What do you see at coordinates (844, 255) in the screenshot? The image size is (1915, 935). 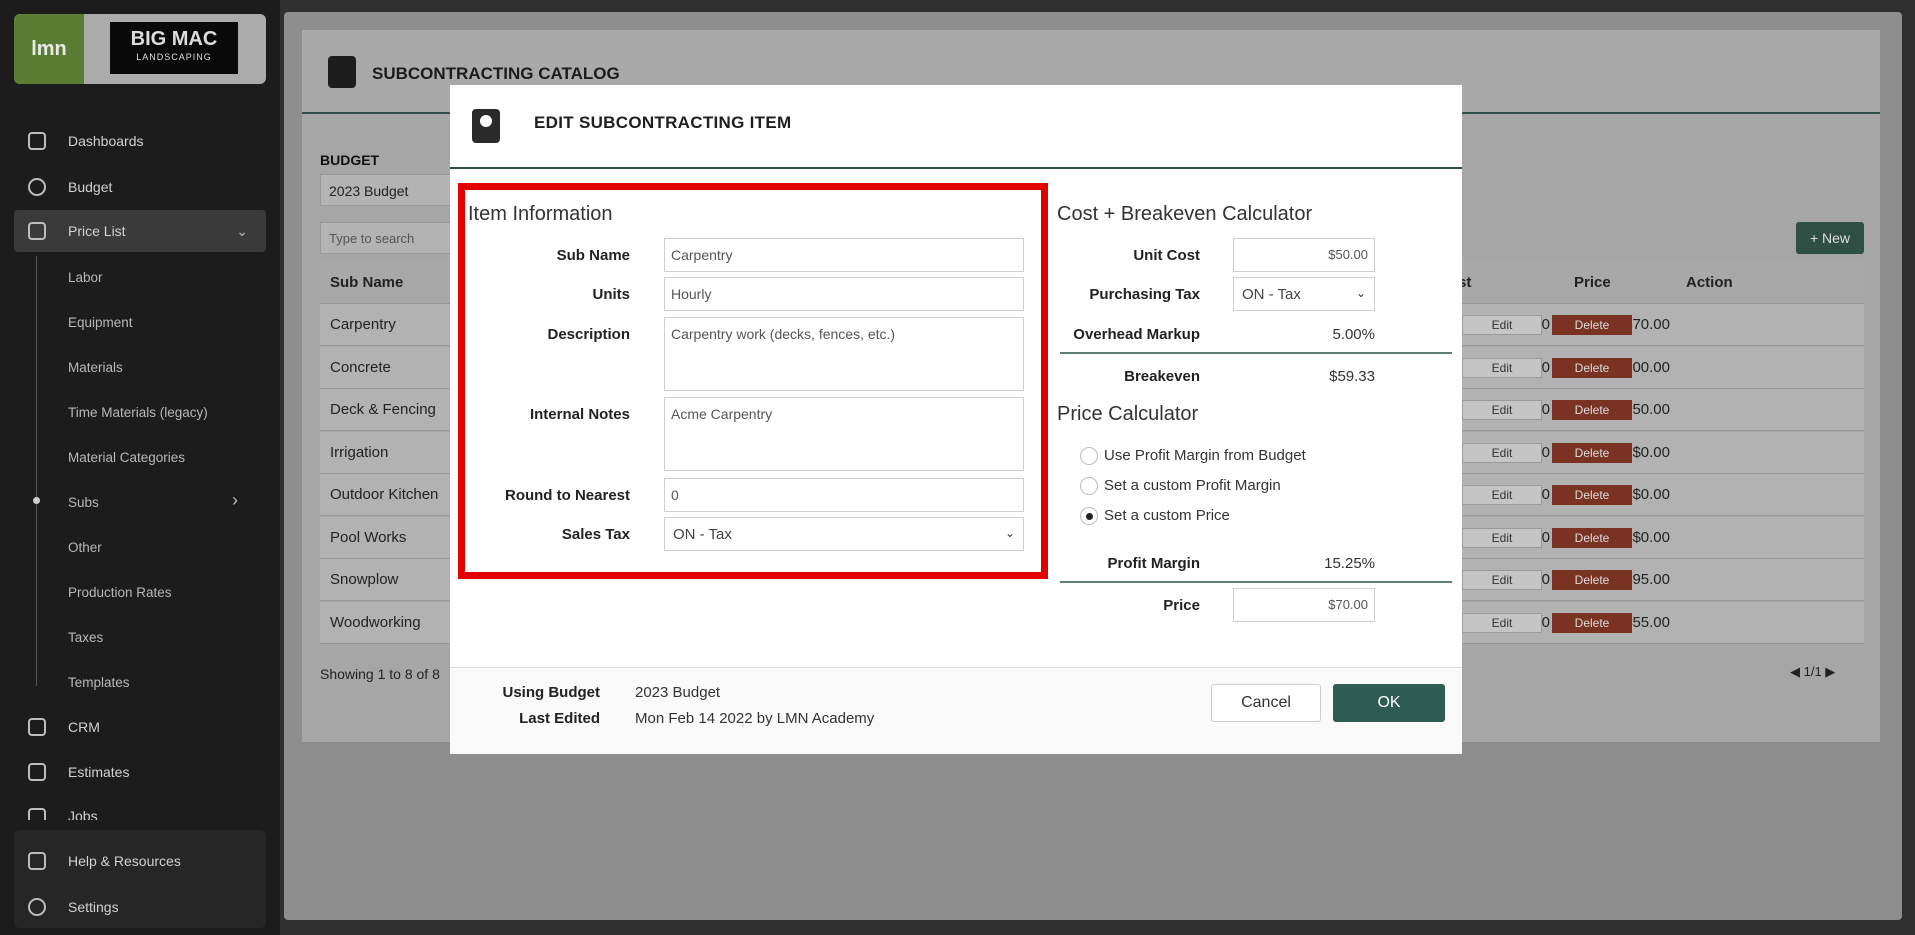 I see `sub-name-field: Carpentry` at bounding box center [844, 255].